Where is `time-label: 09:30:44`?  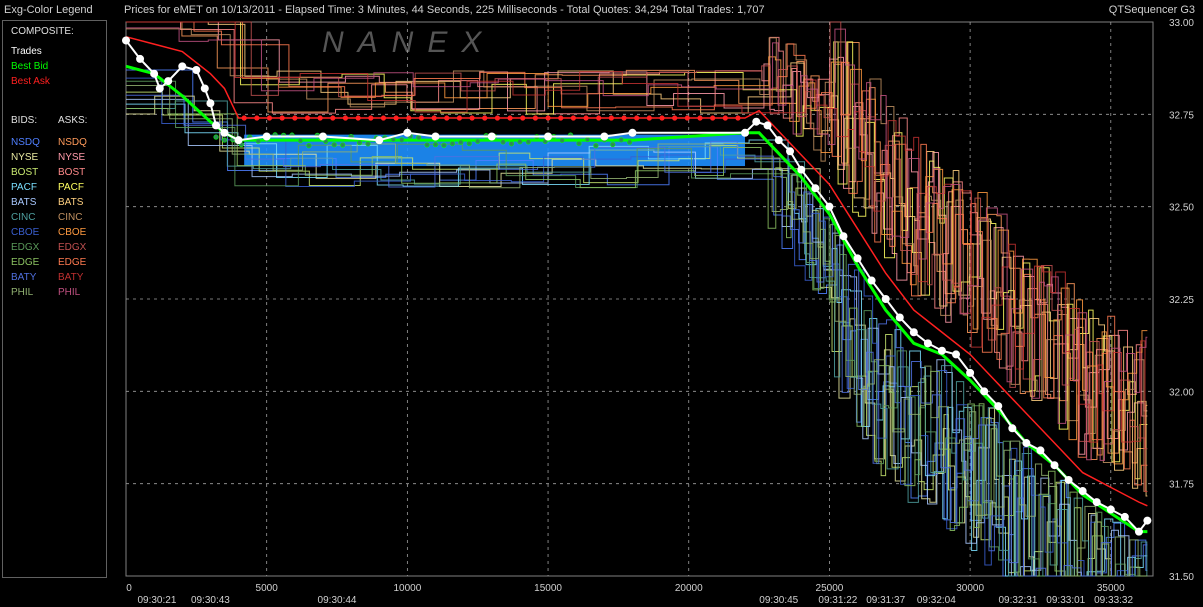
time-label: 09:30:44 is located at coordinates (337, 600).